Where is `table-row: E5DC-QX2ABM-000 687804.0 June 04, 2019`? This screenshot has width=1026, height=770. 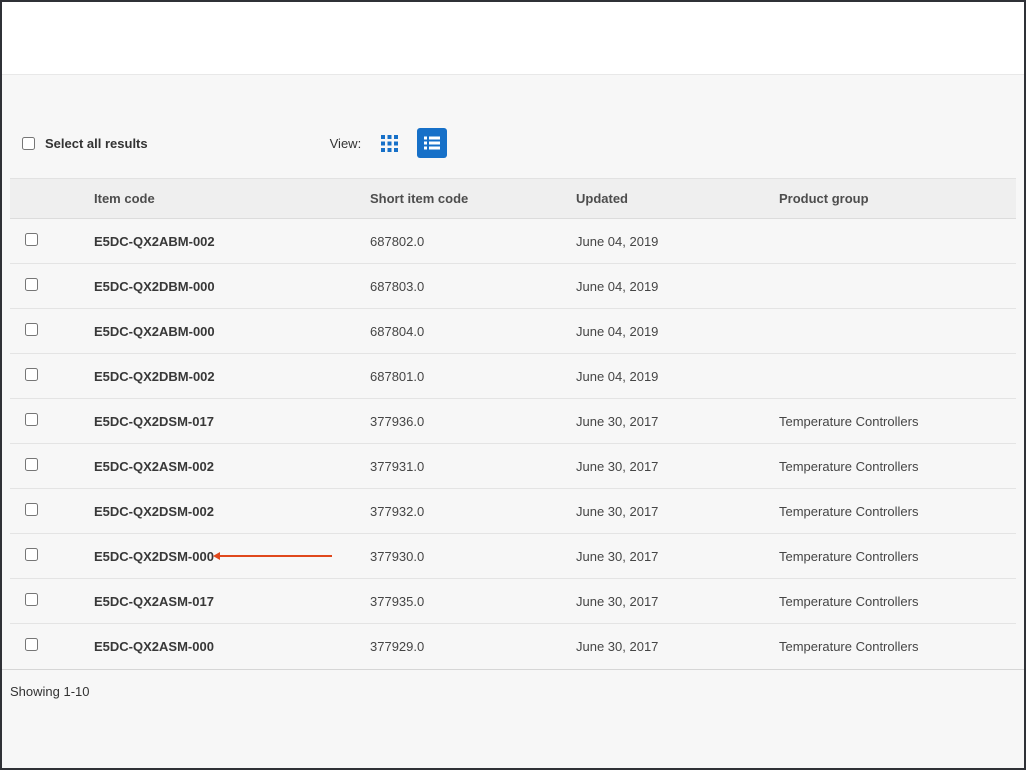
table-row: E5DC-QX2ABM-000 687804.0 June 04, 2019 is located at coordinates (513, 331).